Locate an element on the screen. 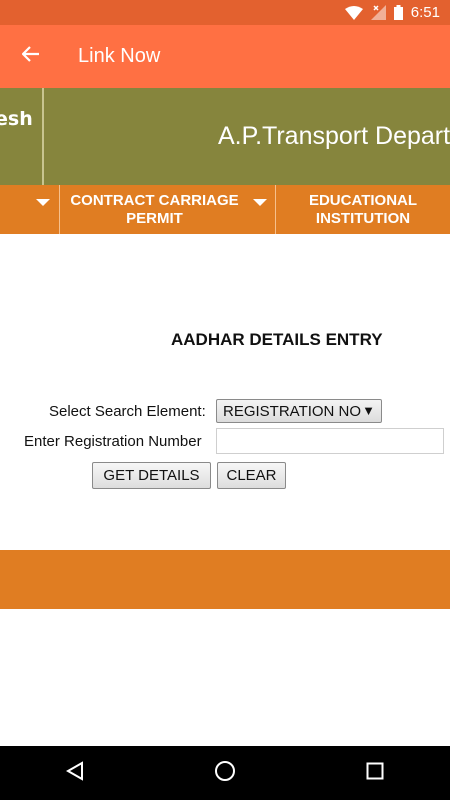  square-recents-icon is located at coordinates (375, 773).